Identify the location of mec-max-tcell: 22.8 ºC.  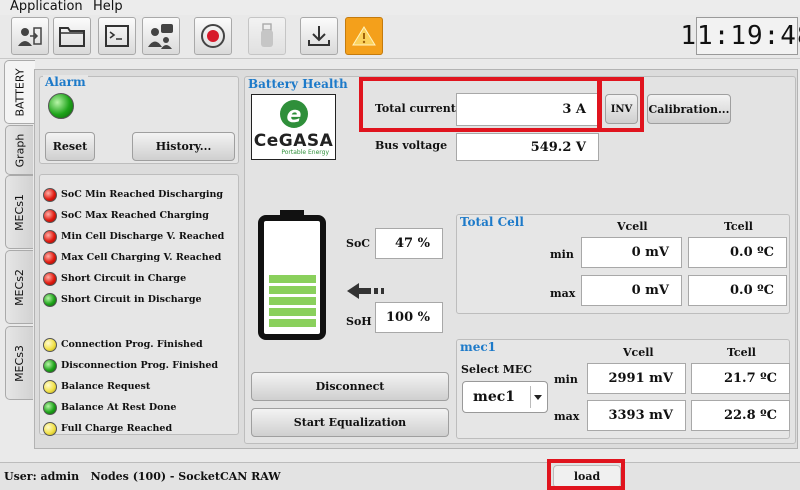
(740, 415).